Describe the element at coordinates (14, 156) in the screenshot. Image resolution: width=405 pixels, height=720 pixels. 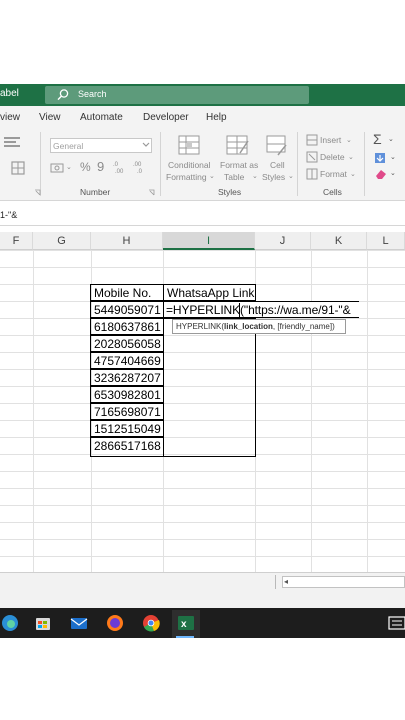
I see `alignment-icons` at that location.